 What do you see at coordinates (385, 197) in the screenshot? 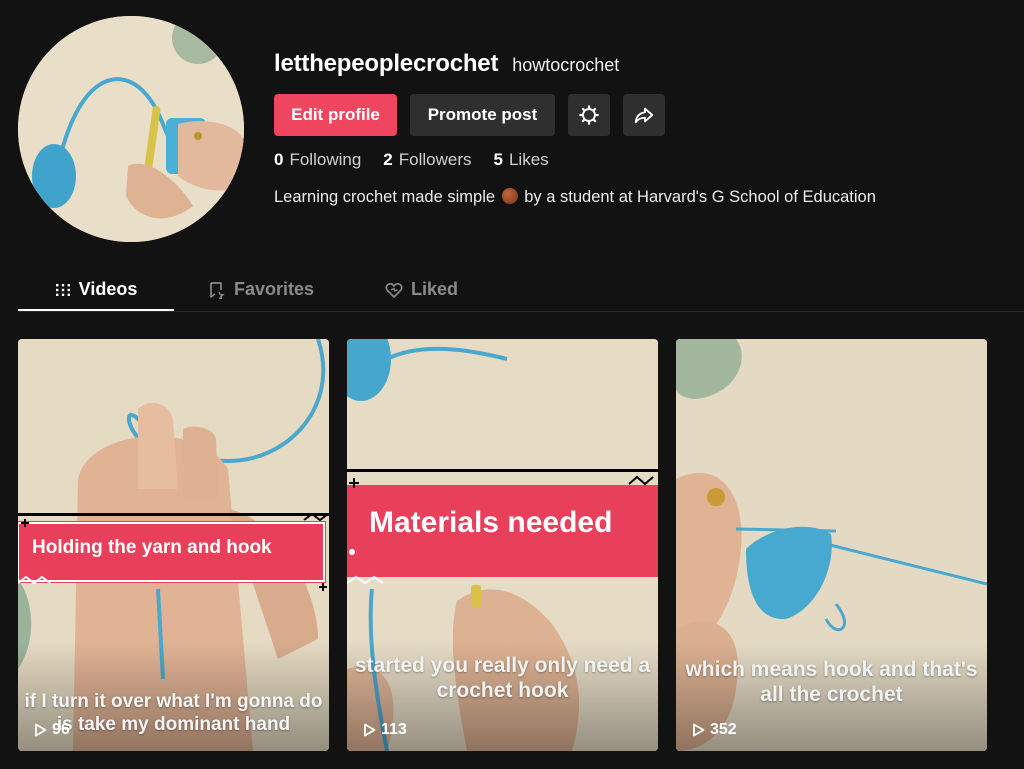
I see `bio-text-start: Learning crochet made simple` at bounding box center [385, 197].